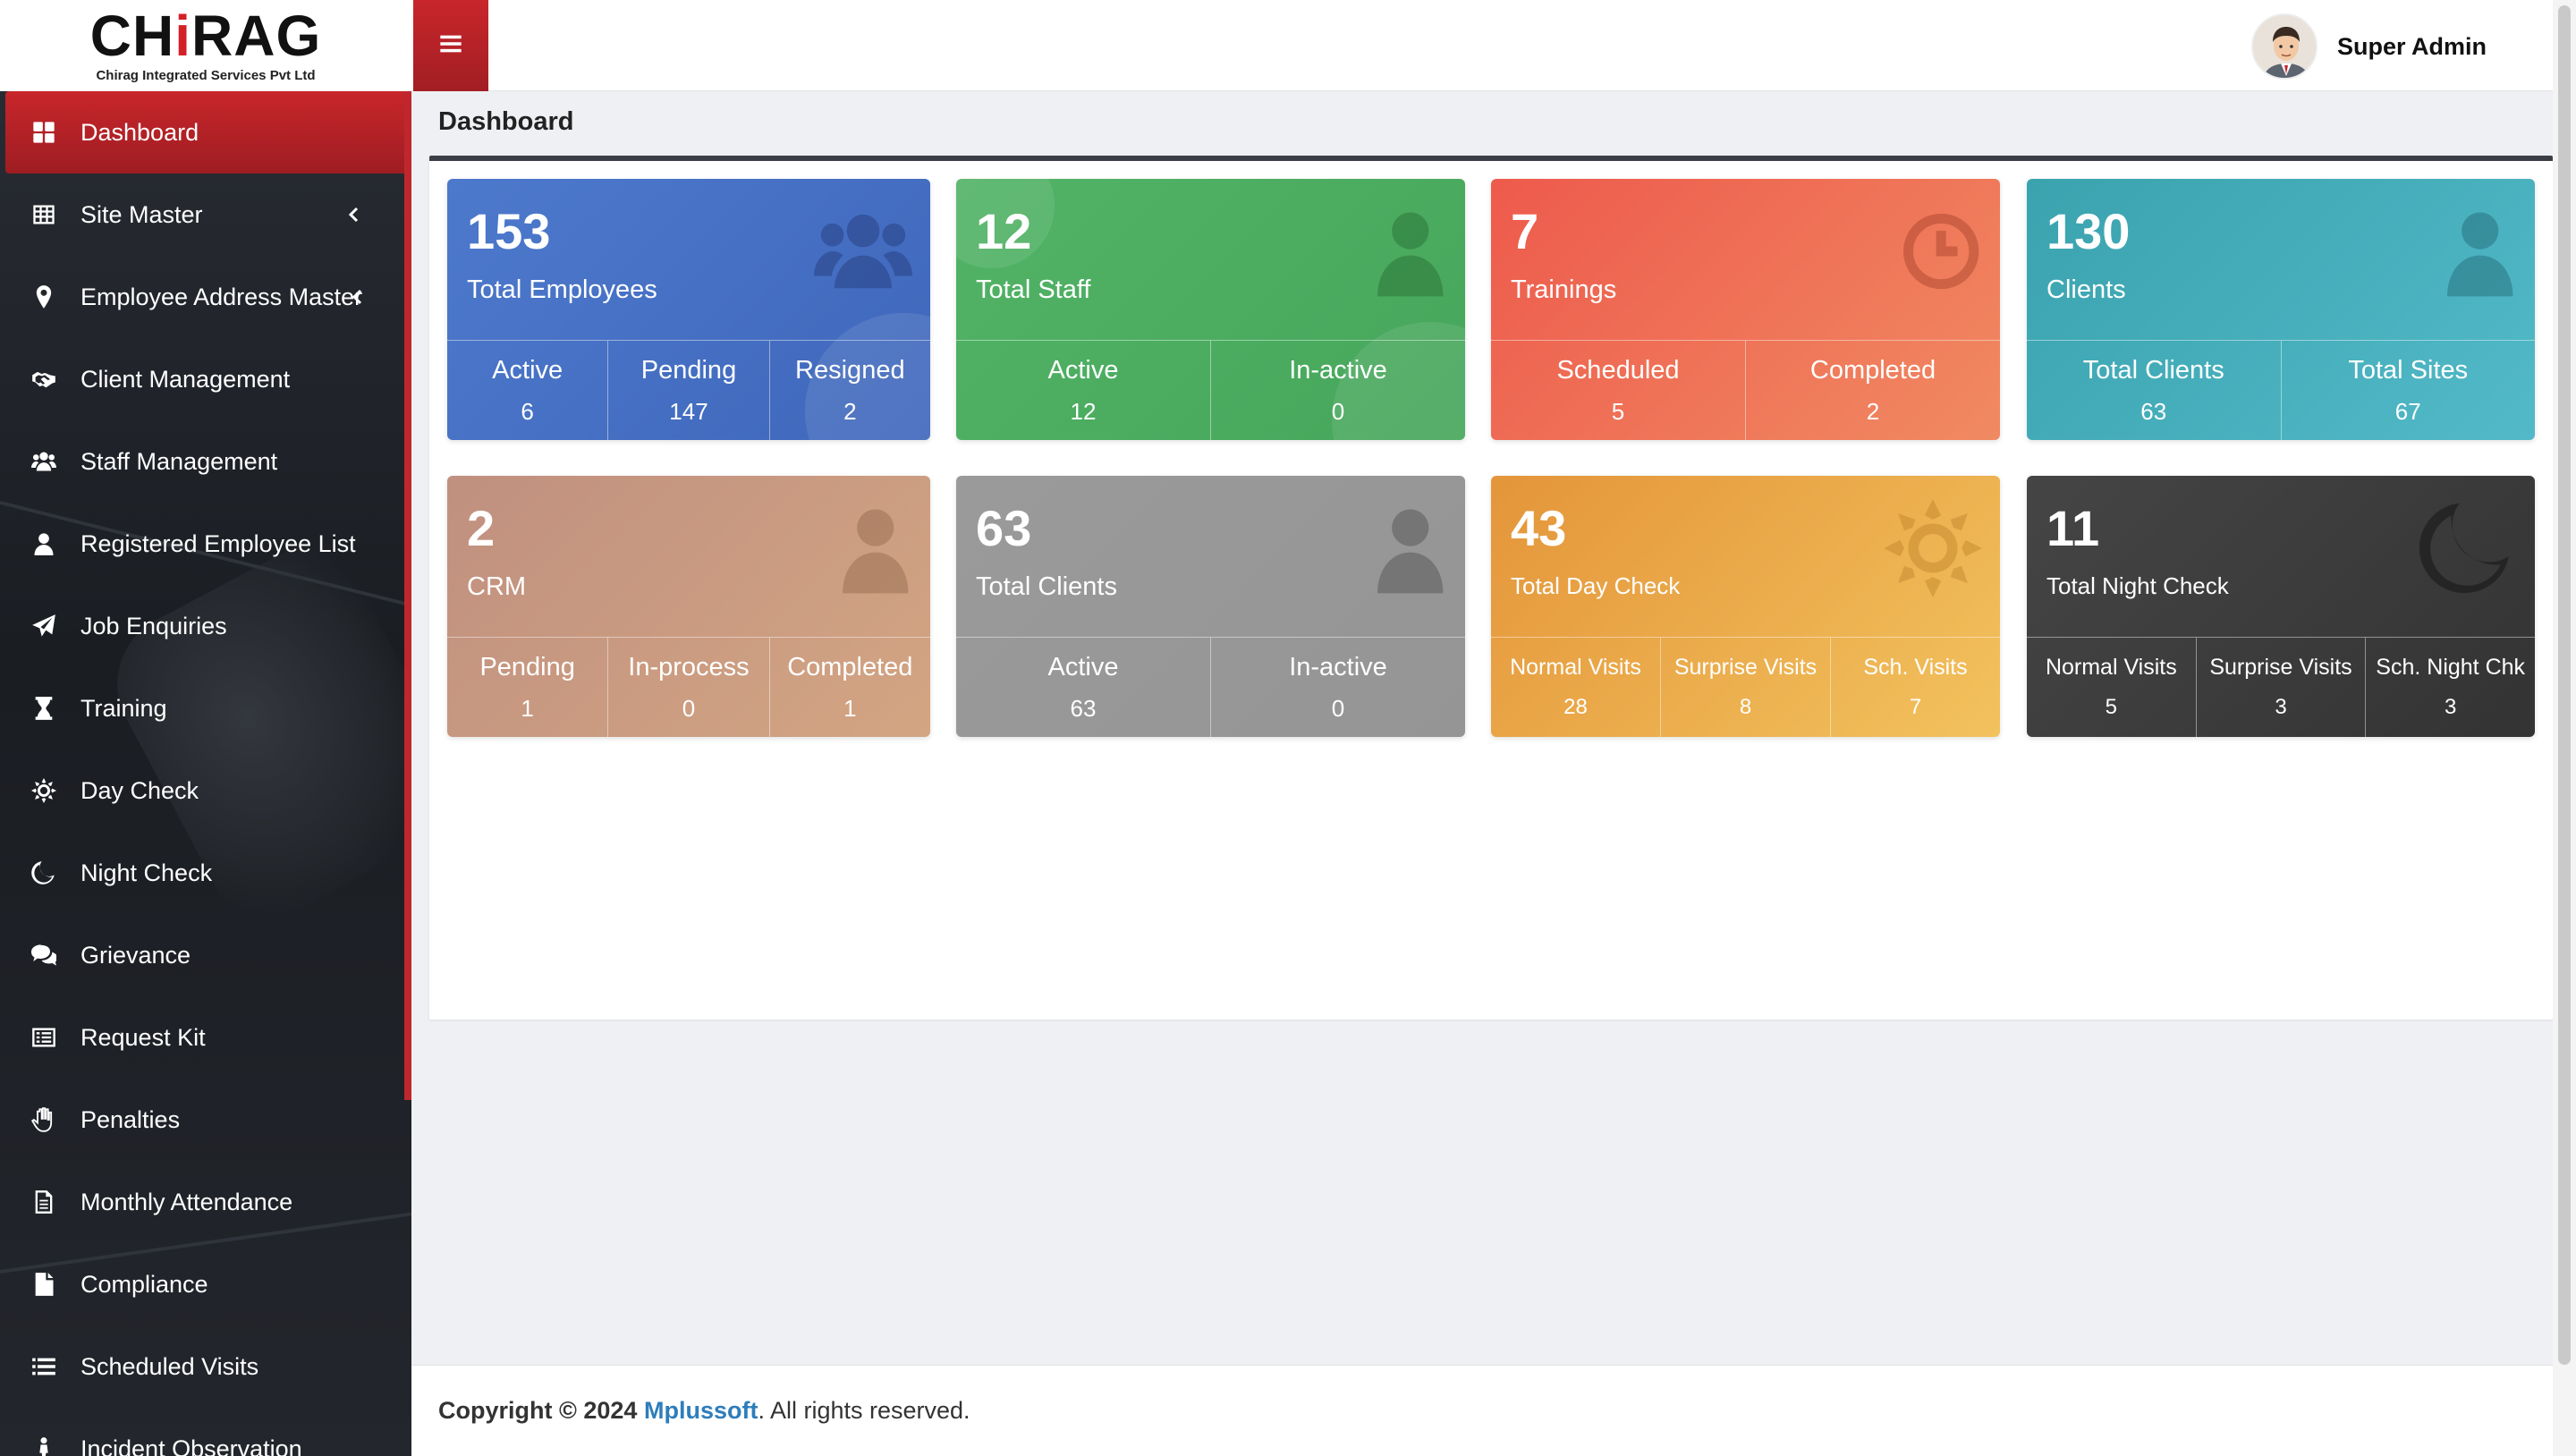  What do you see at coordinates (2411, 46) in the screenshot?
I see `user-name: Super Admin` at bounding box center [2411, 46].